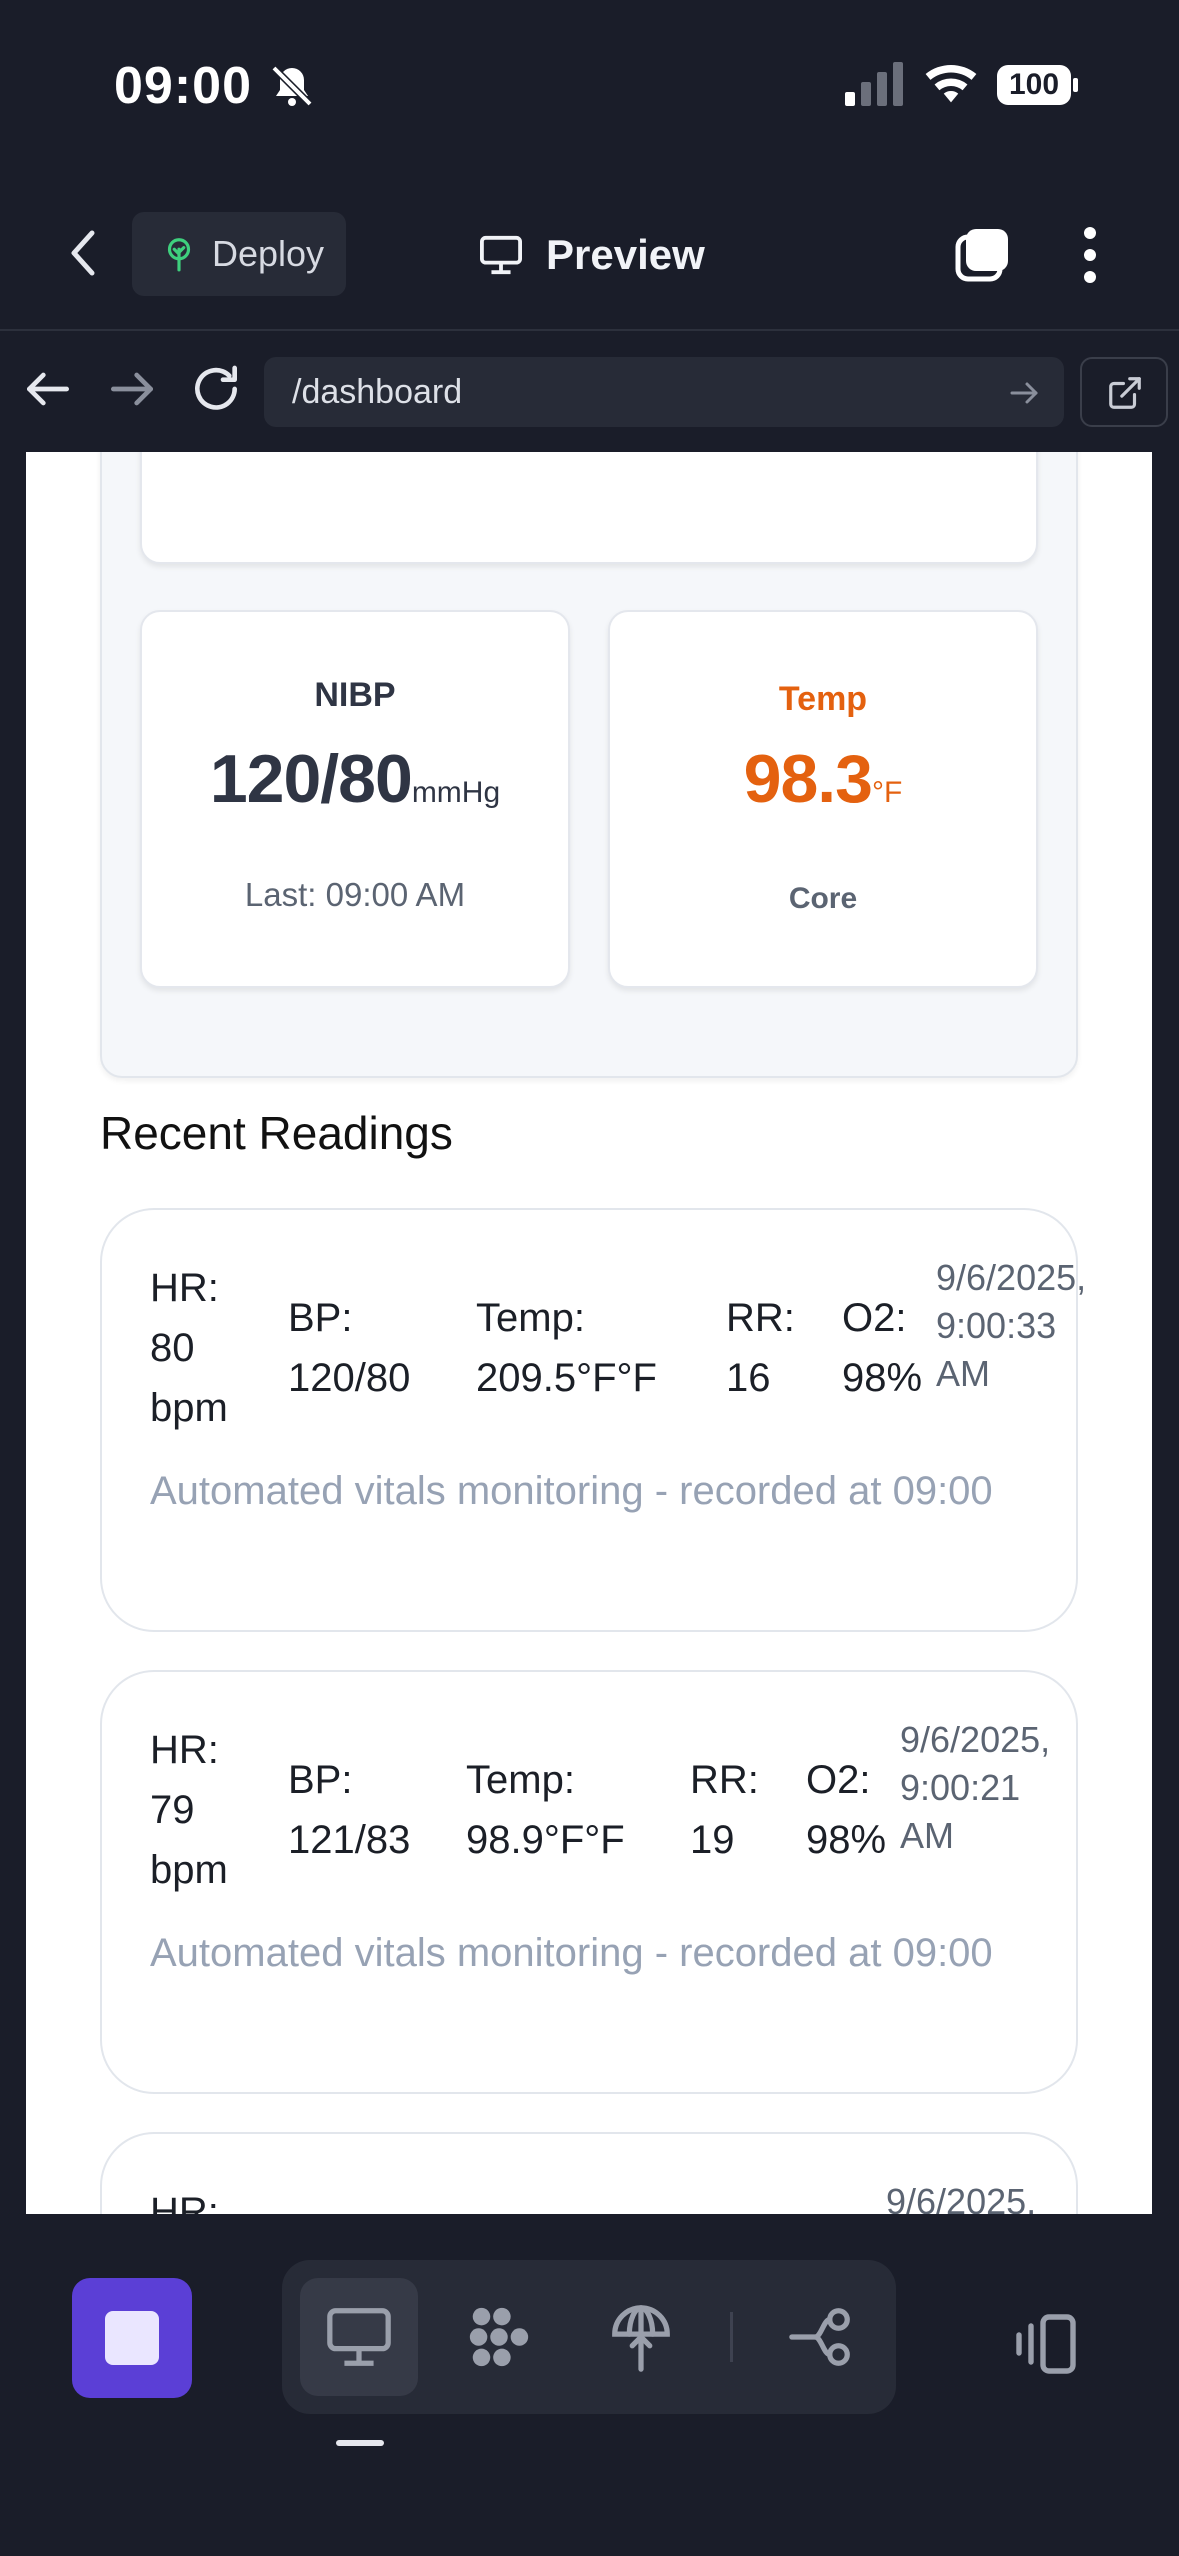  I want to click on reading-hr: HR:, so click(184, 2198).